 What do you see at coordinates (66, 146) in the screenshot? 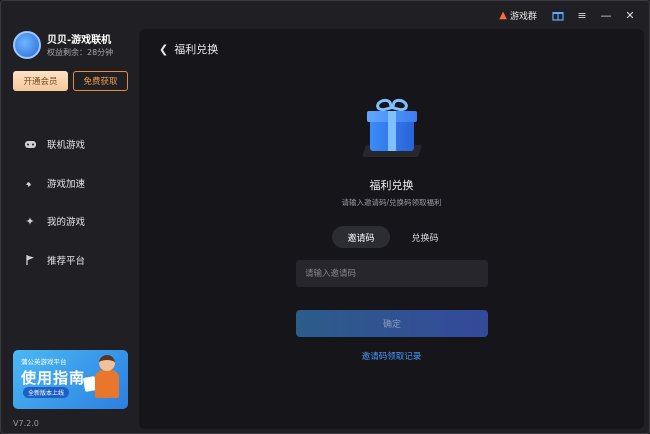
I see `sidebar-item-label: 联机游戏` at bounding box center [66, 146].